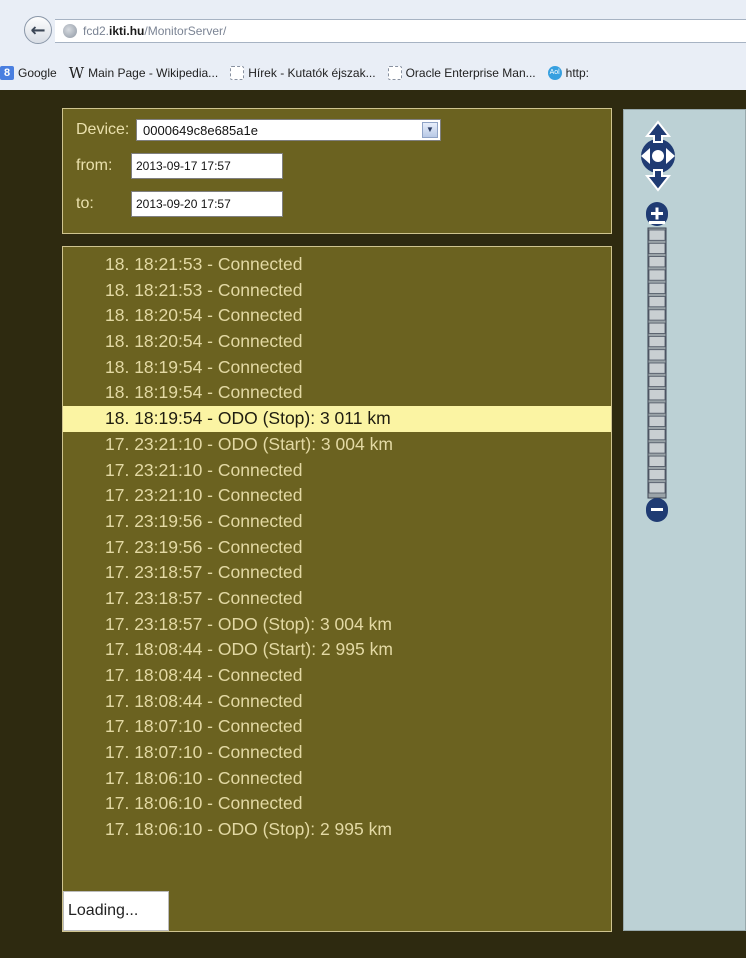  What do you see at coordinates (337, 625) in the screenshot?
I see `log-entry: 17. 23:18:57 - ODO (Stop): 3 004 km` at bounding box center [337, 625].